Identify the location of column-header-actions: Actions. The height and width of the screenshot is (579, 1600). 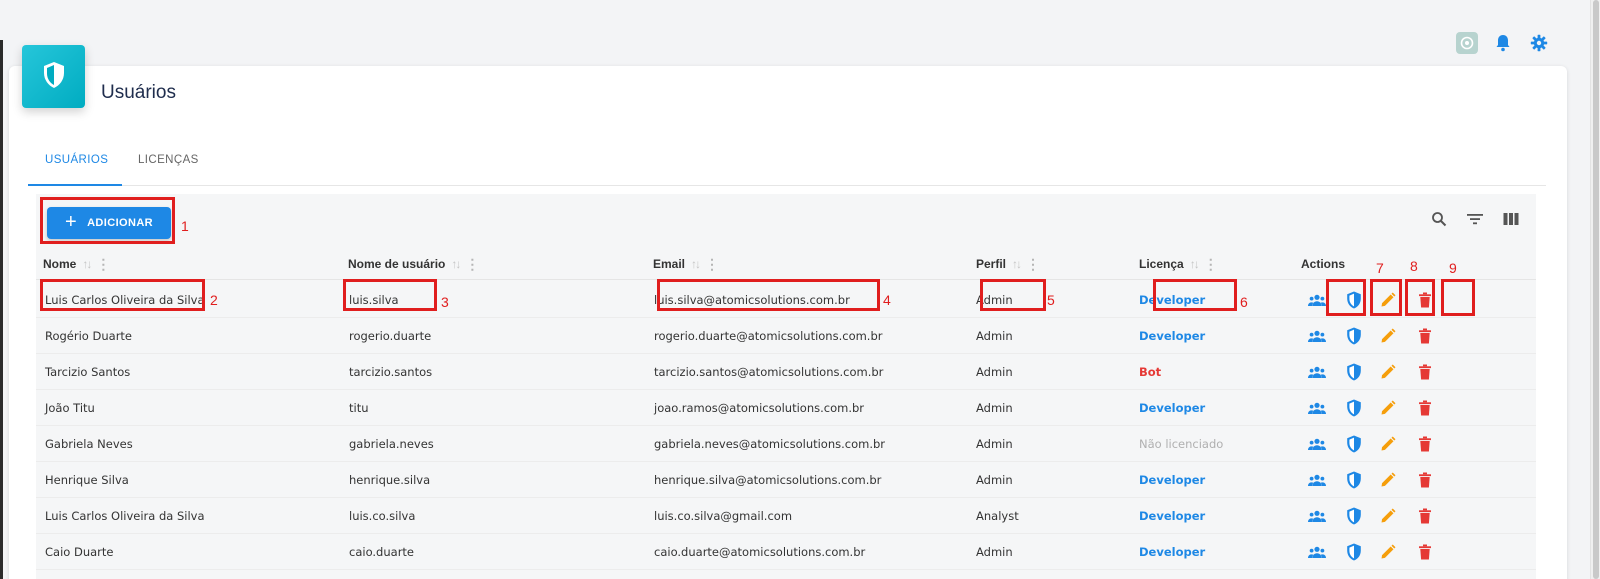
(1323, 264).